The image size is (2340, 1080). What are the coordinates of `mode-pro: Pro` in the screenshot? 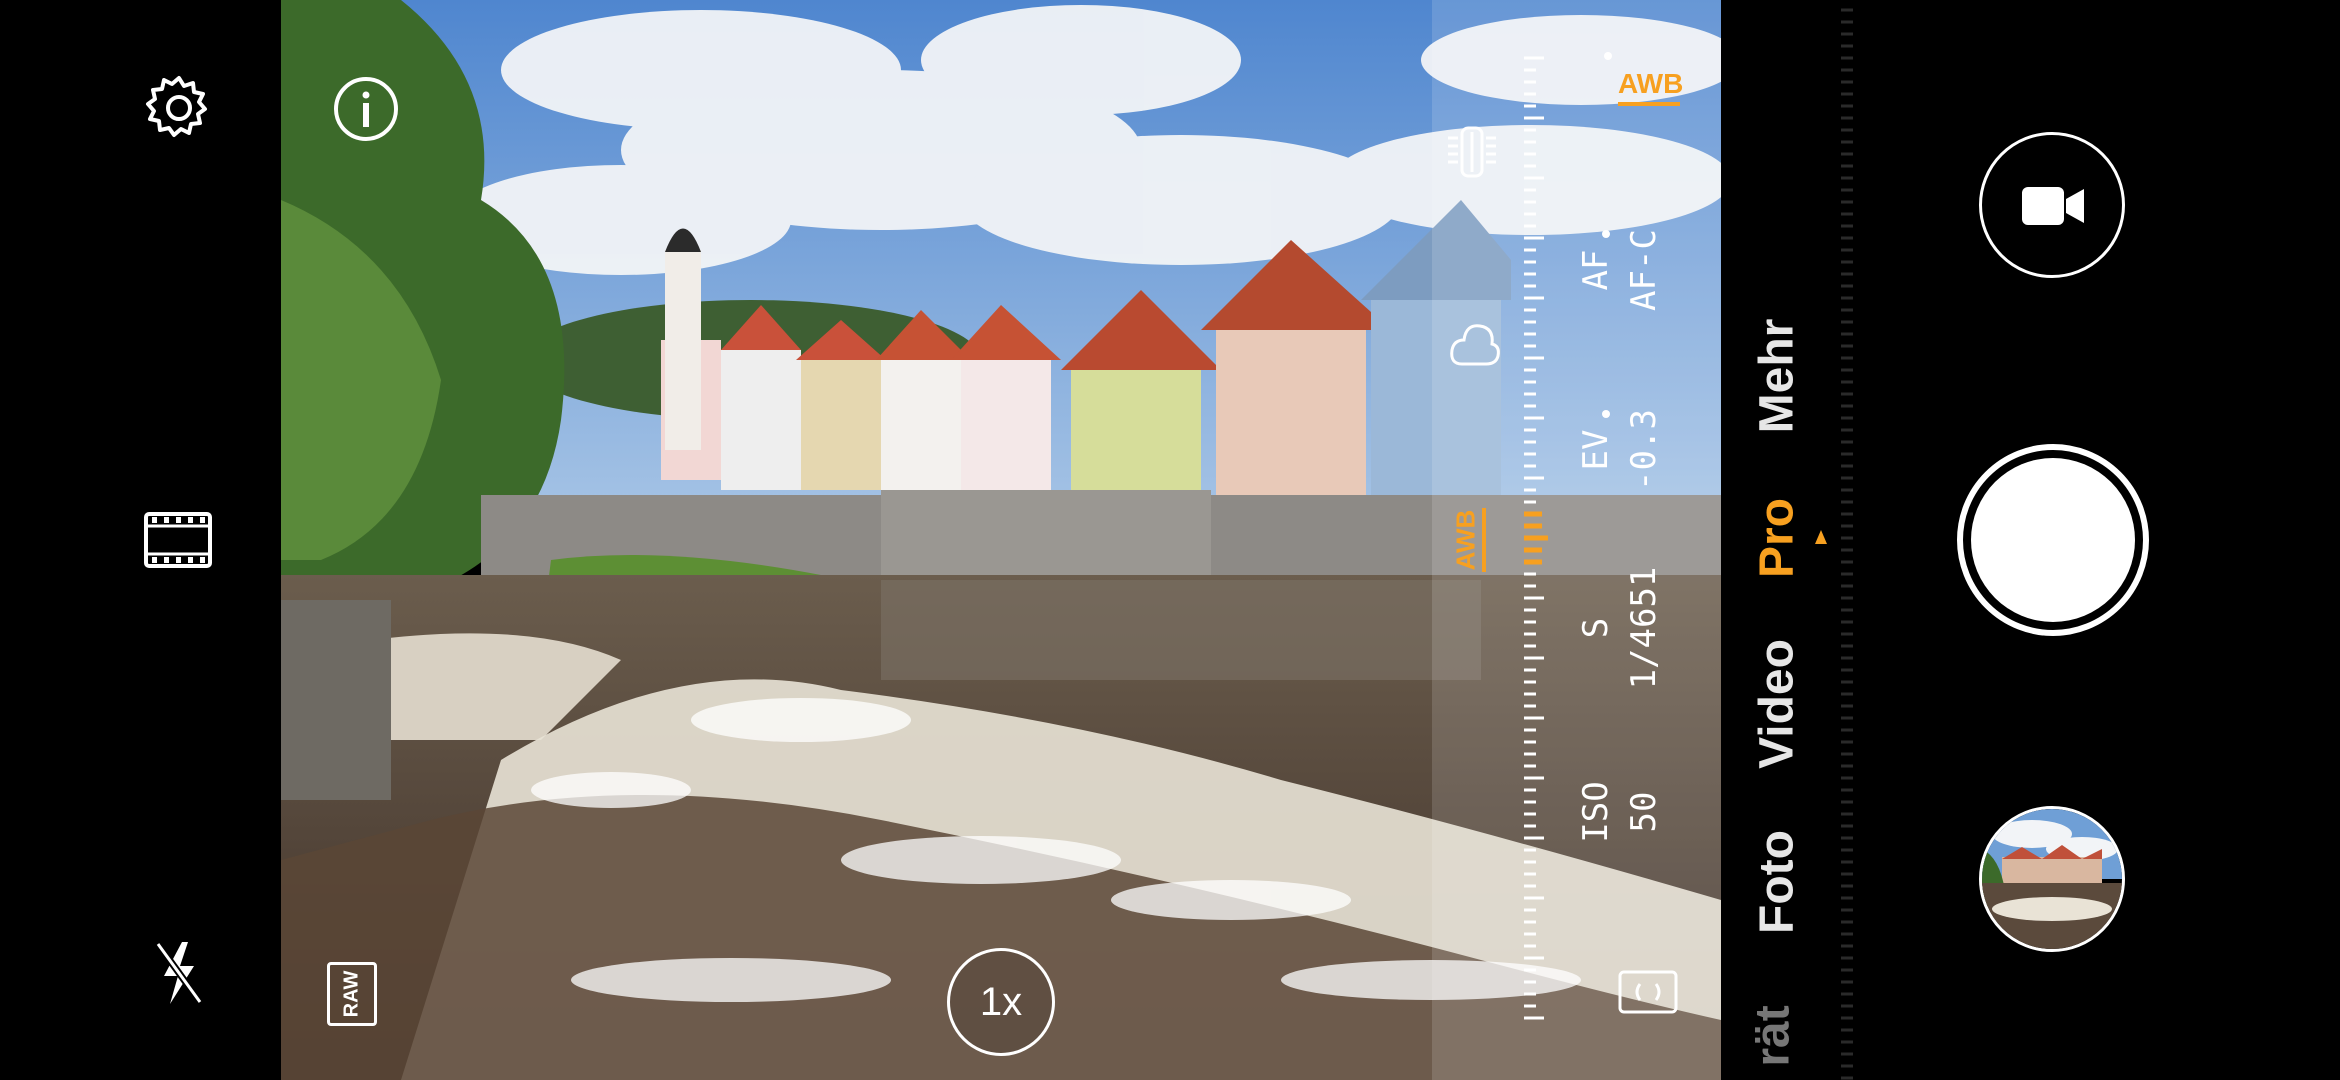 It's located at (1777, 538).